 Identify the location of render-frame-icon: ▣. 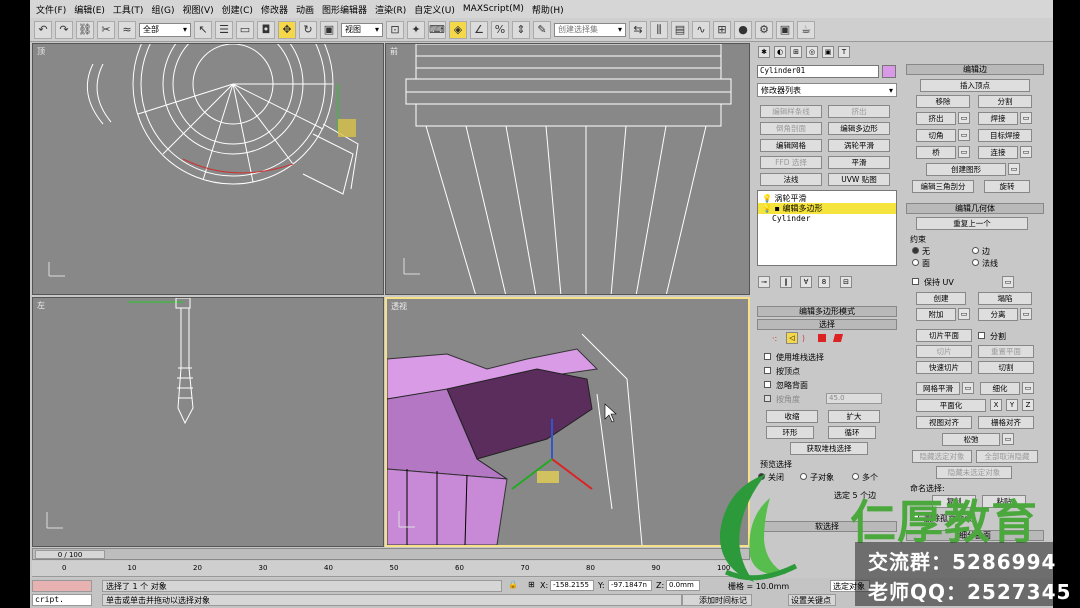
(785, 29).